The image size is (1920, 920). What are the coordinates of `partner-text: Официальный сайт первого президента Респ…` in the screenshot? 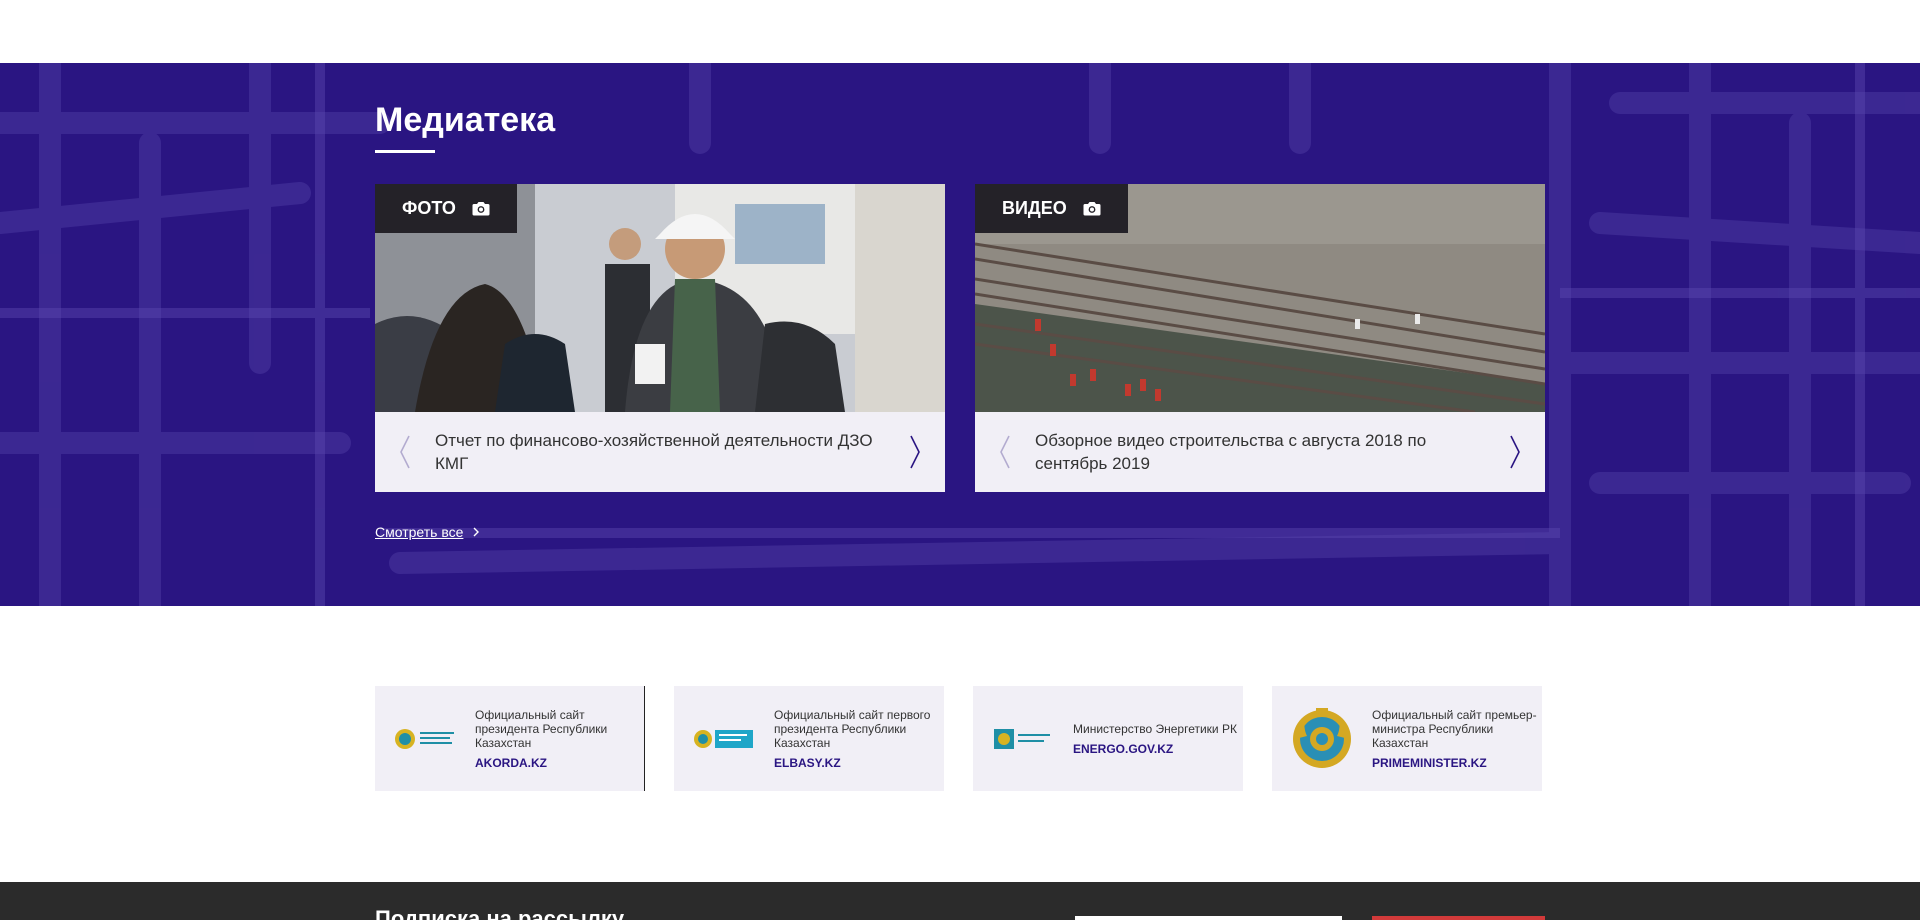 It's located at (859, 739).